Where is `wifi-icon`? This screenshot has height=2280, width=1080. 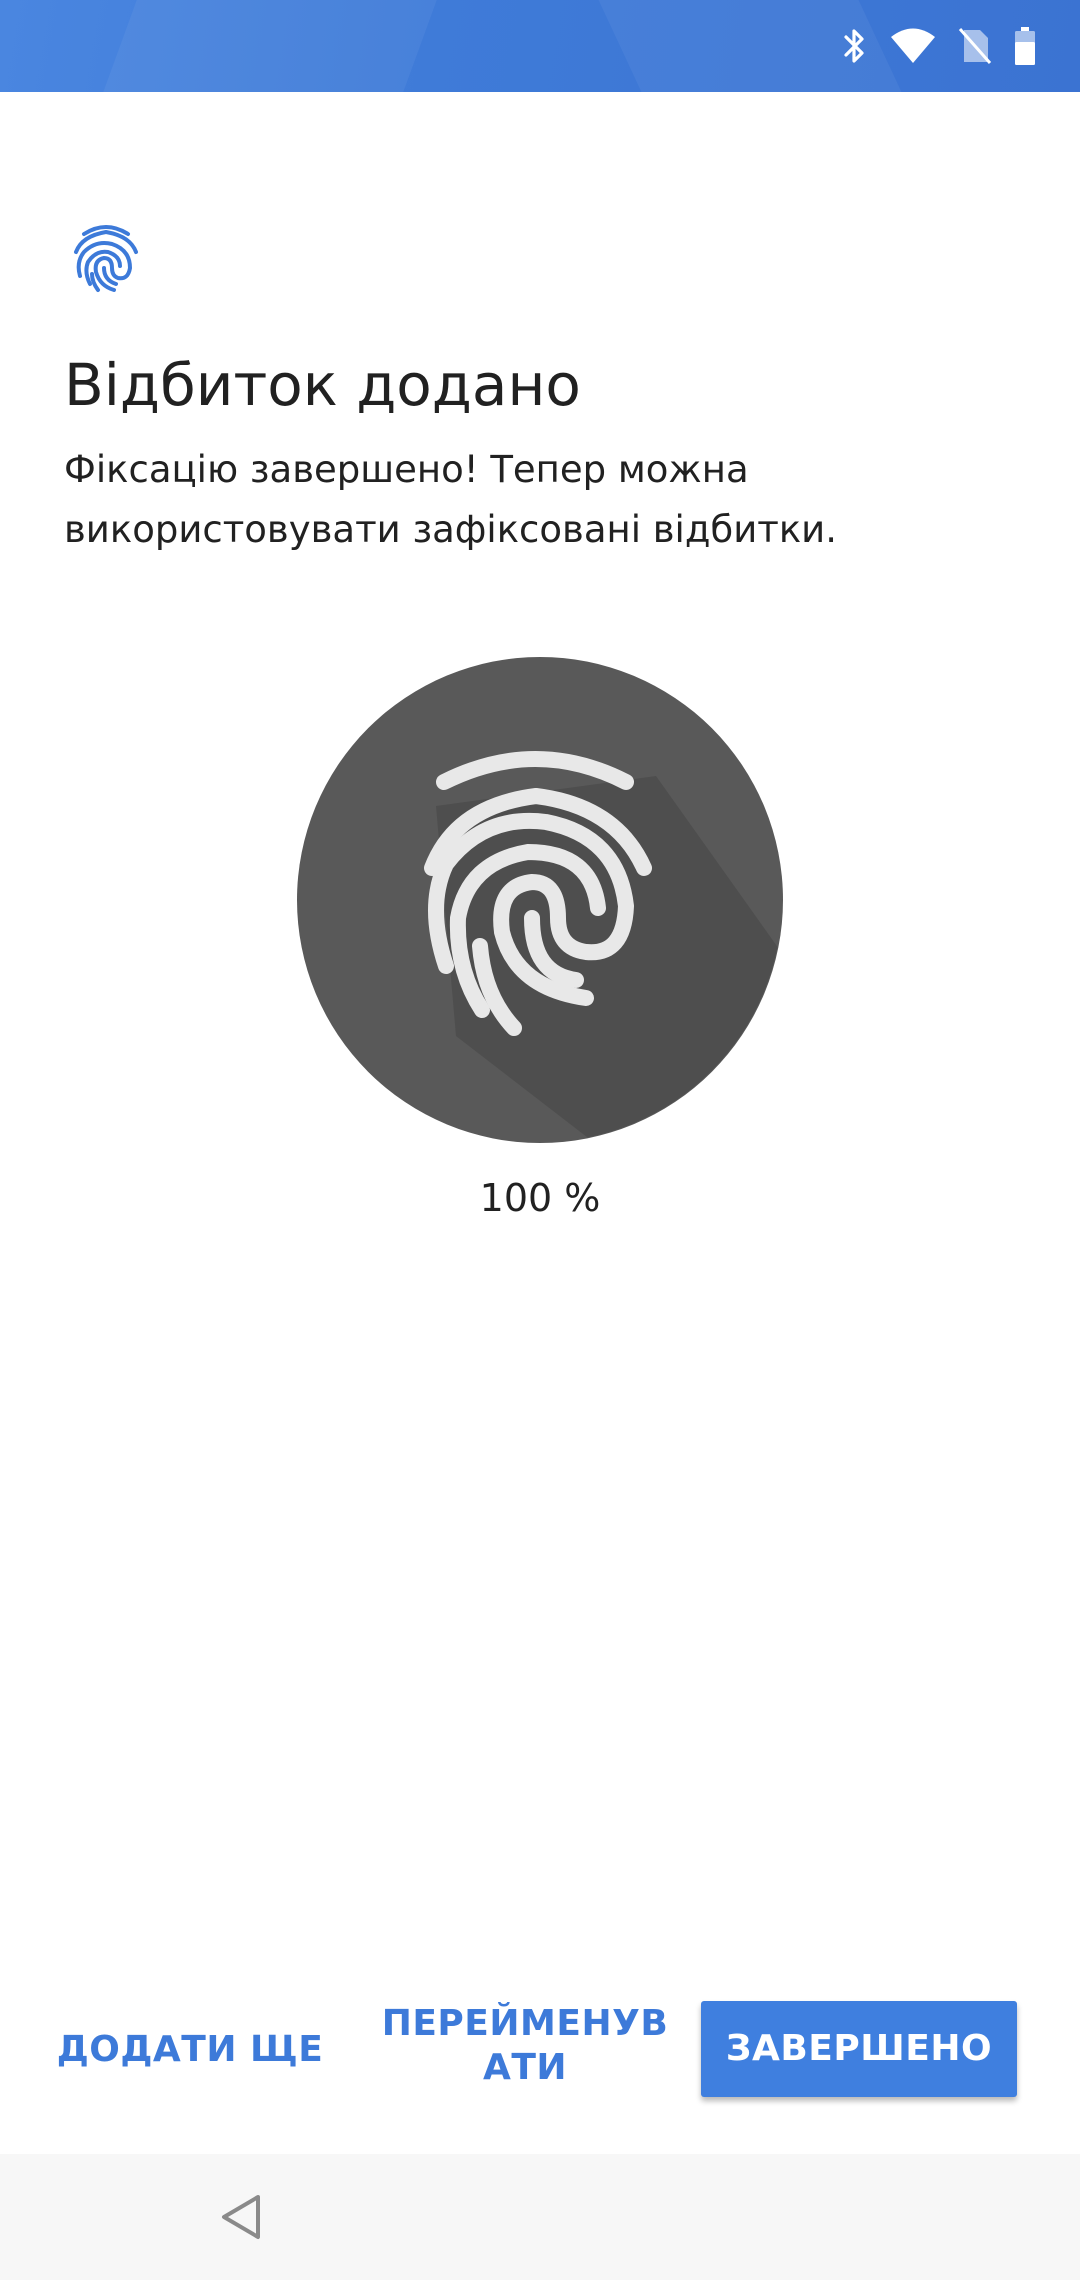 wifi-icon is located at coordinates (913, 46).